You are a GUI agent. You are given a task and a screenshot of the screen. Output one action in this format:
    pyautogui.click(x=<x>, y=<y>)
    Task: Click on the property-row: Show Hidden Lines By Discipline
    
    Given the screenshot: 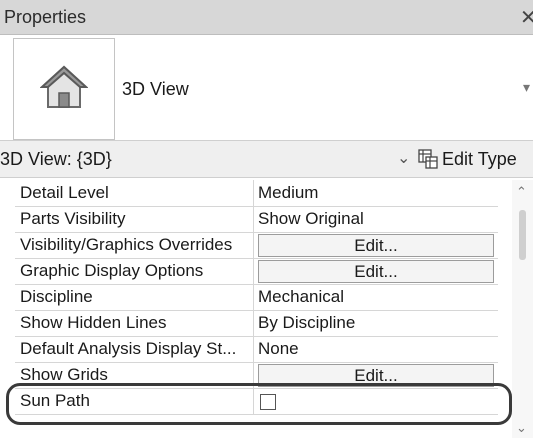 What is the action you would take?
    pyautogui.click(x=256, y=323)
    